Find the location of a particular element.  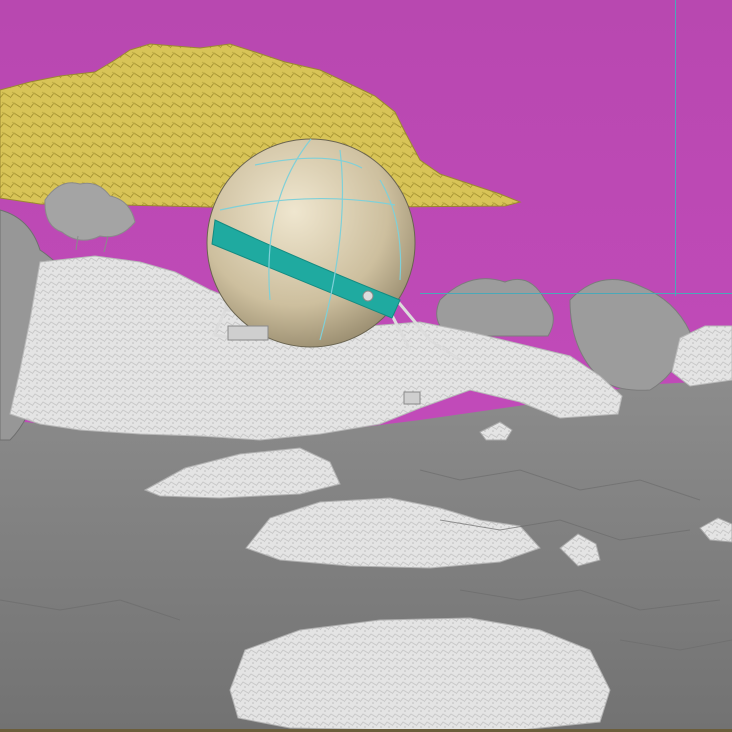

guide-line-vertical is located at coordinates (675, 148).